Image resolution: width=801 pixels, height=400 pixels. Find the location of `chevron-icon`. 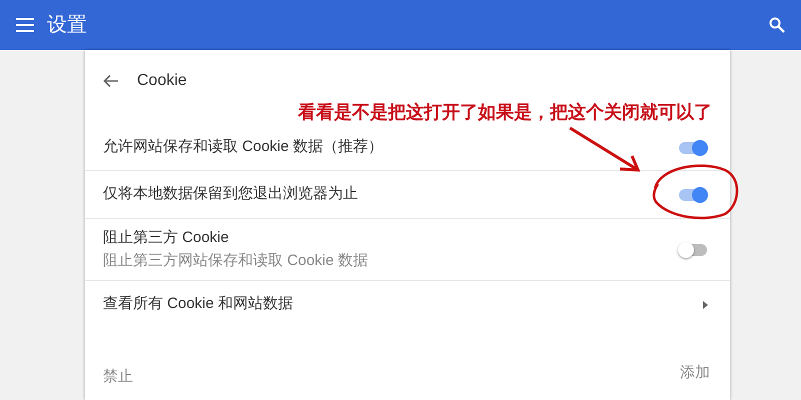

chevron-icon is located at coordinates (705, 304).